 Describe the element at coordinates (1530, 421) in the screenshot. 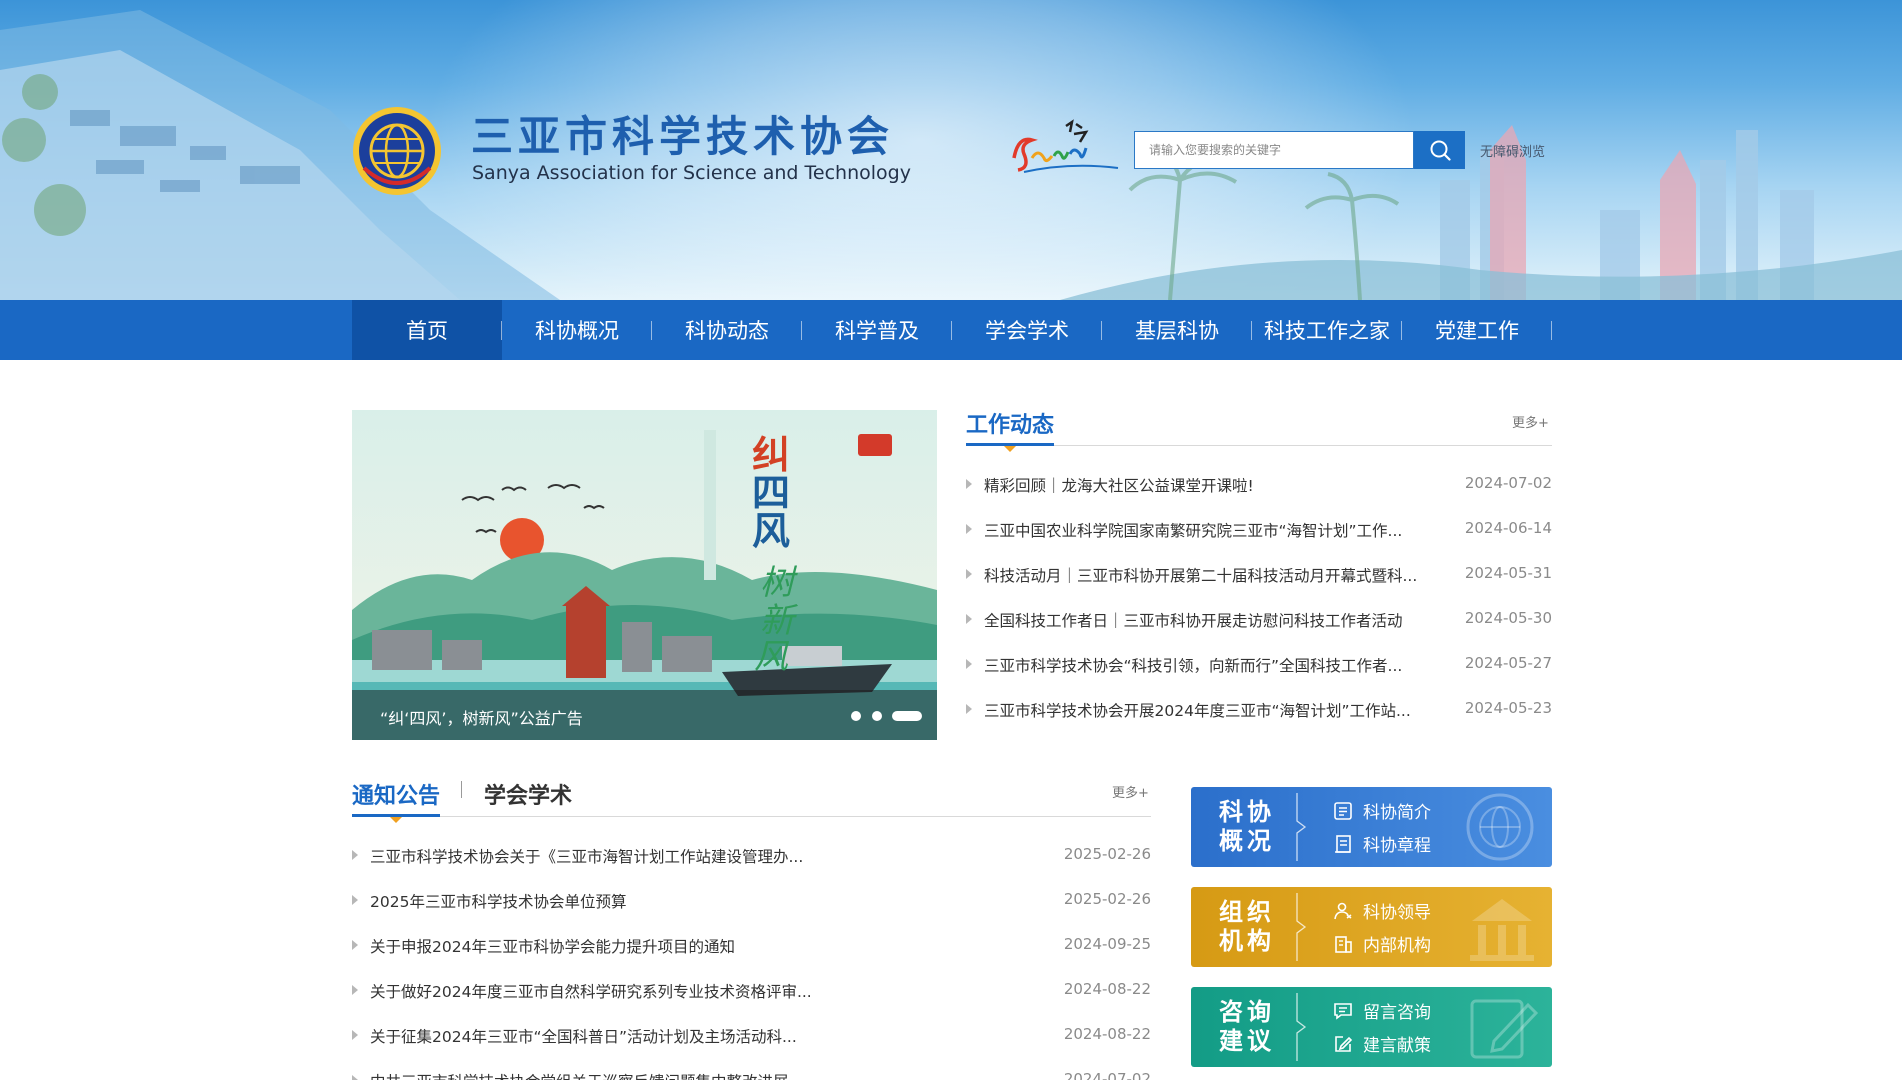

I see `work-news-more-link: 更多+` at that location.